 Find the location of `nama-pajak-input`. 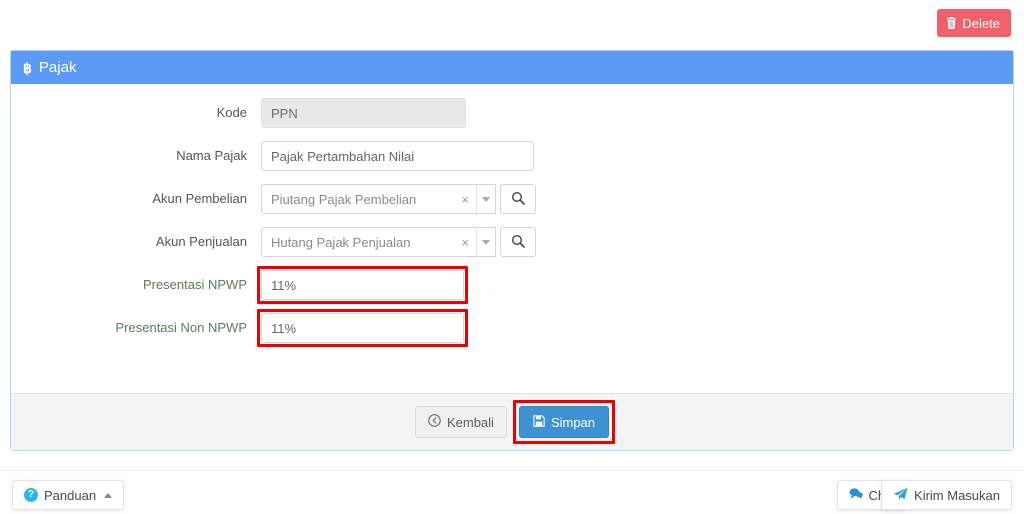

nama-pajak-input is located at coordinates (397, 156).